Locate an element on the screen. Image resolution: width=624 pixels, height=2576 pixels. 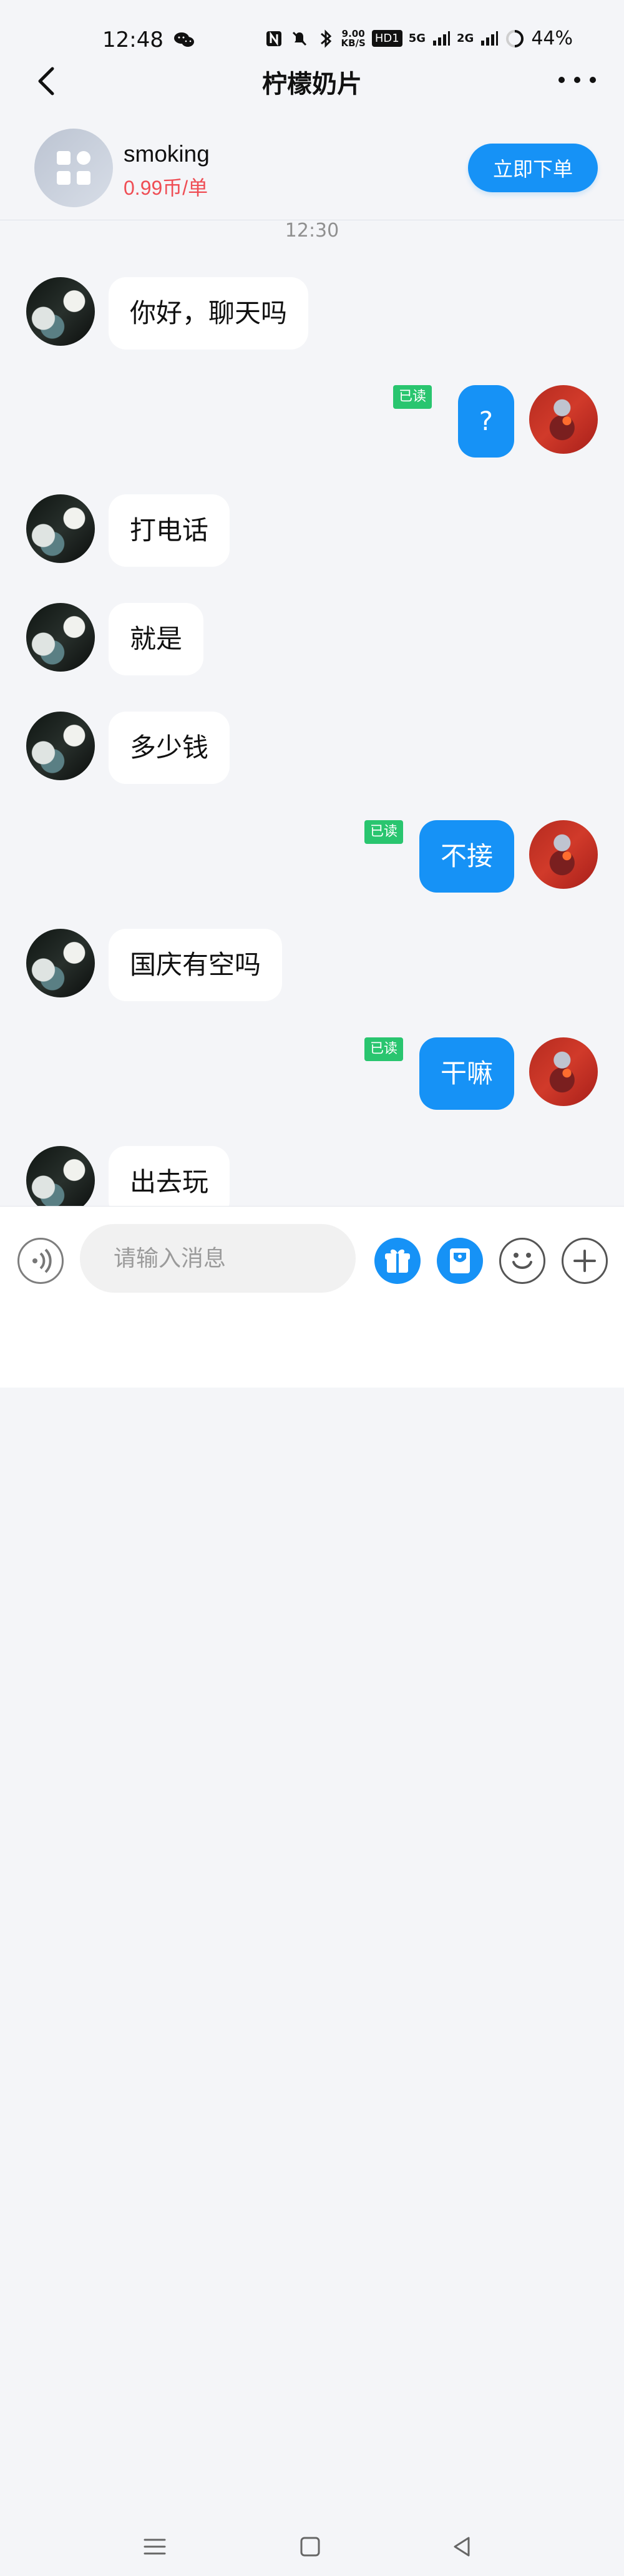
message-row: 已读 ? is located at coordinates (312, 422).